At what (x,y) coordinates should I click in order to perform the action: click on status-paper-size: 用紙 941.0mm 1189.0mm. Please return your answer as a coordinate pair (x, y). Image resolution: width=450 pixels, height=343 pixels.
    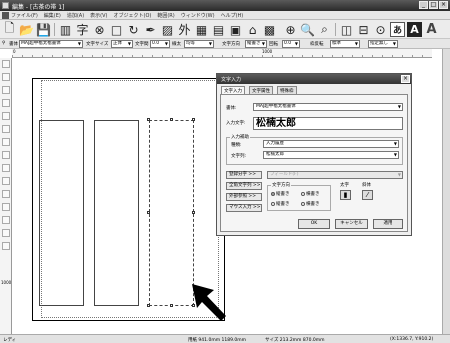
    Looking at the image, I should click on (217, 340).